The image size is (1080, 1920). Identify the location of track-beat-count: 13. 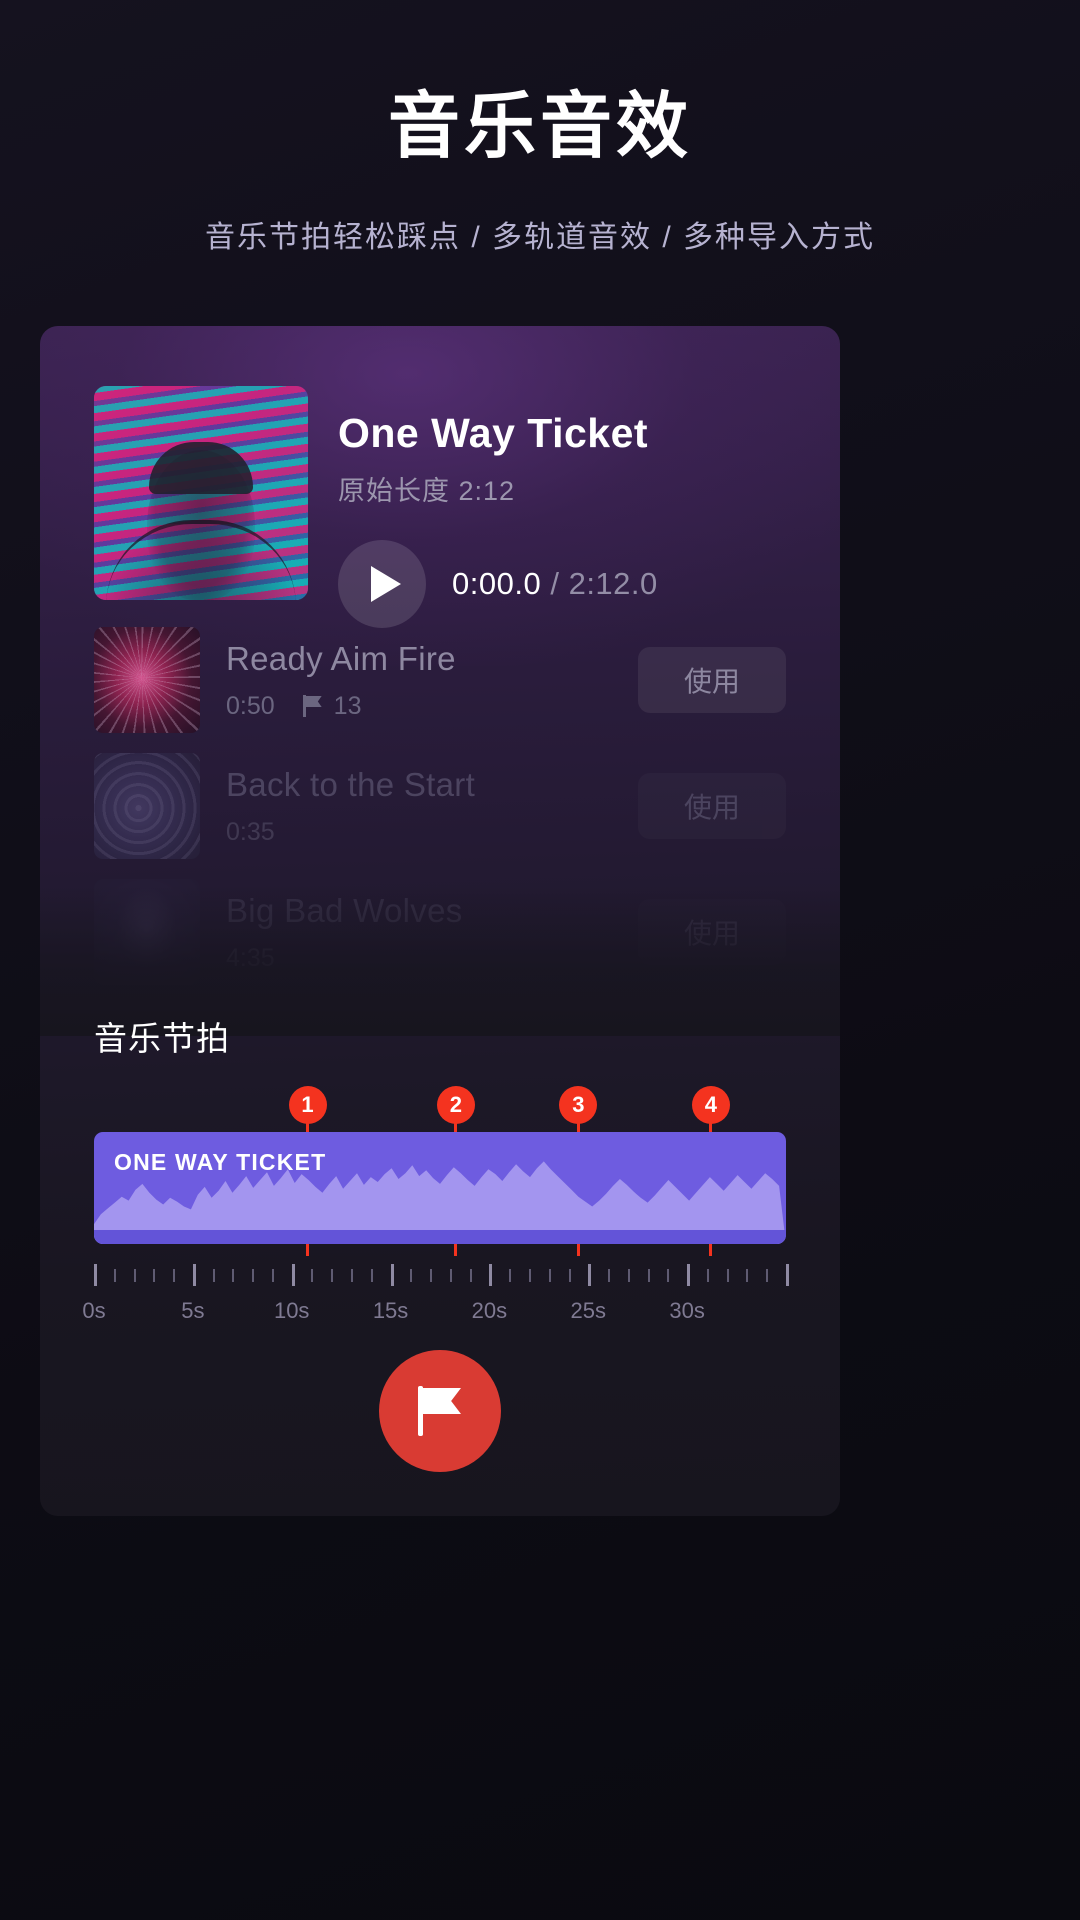
(347, 705).